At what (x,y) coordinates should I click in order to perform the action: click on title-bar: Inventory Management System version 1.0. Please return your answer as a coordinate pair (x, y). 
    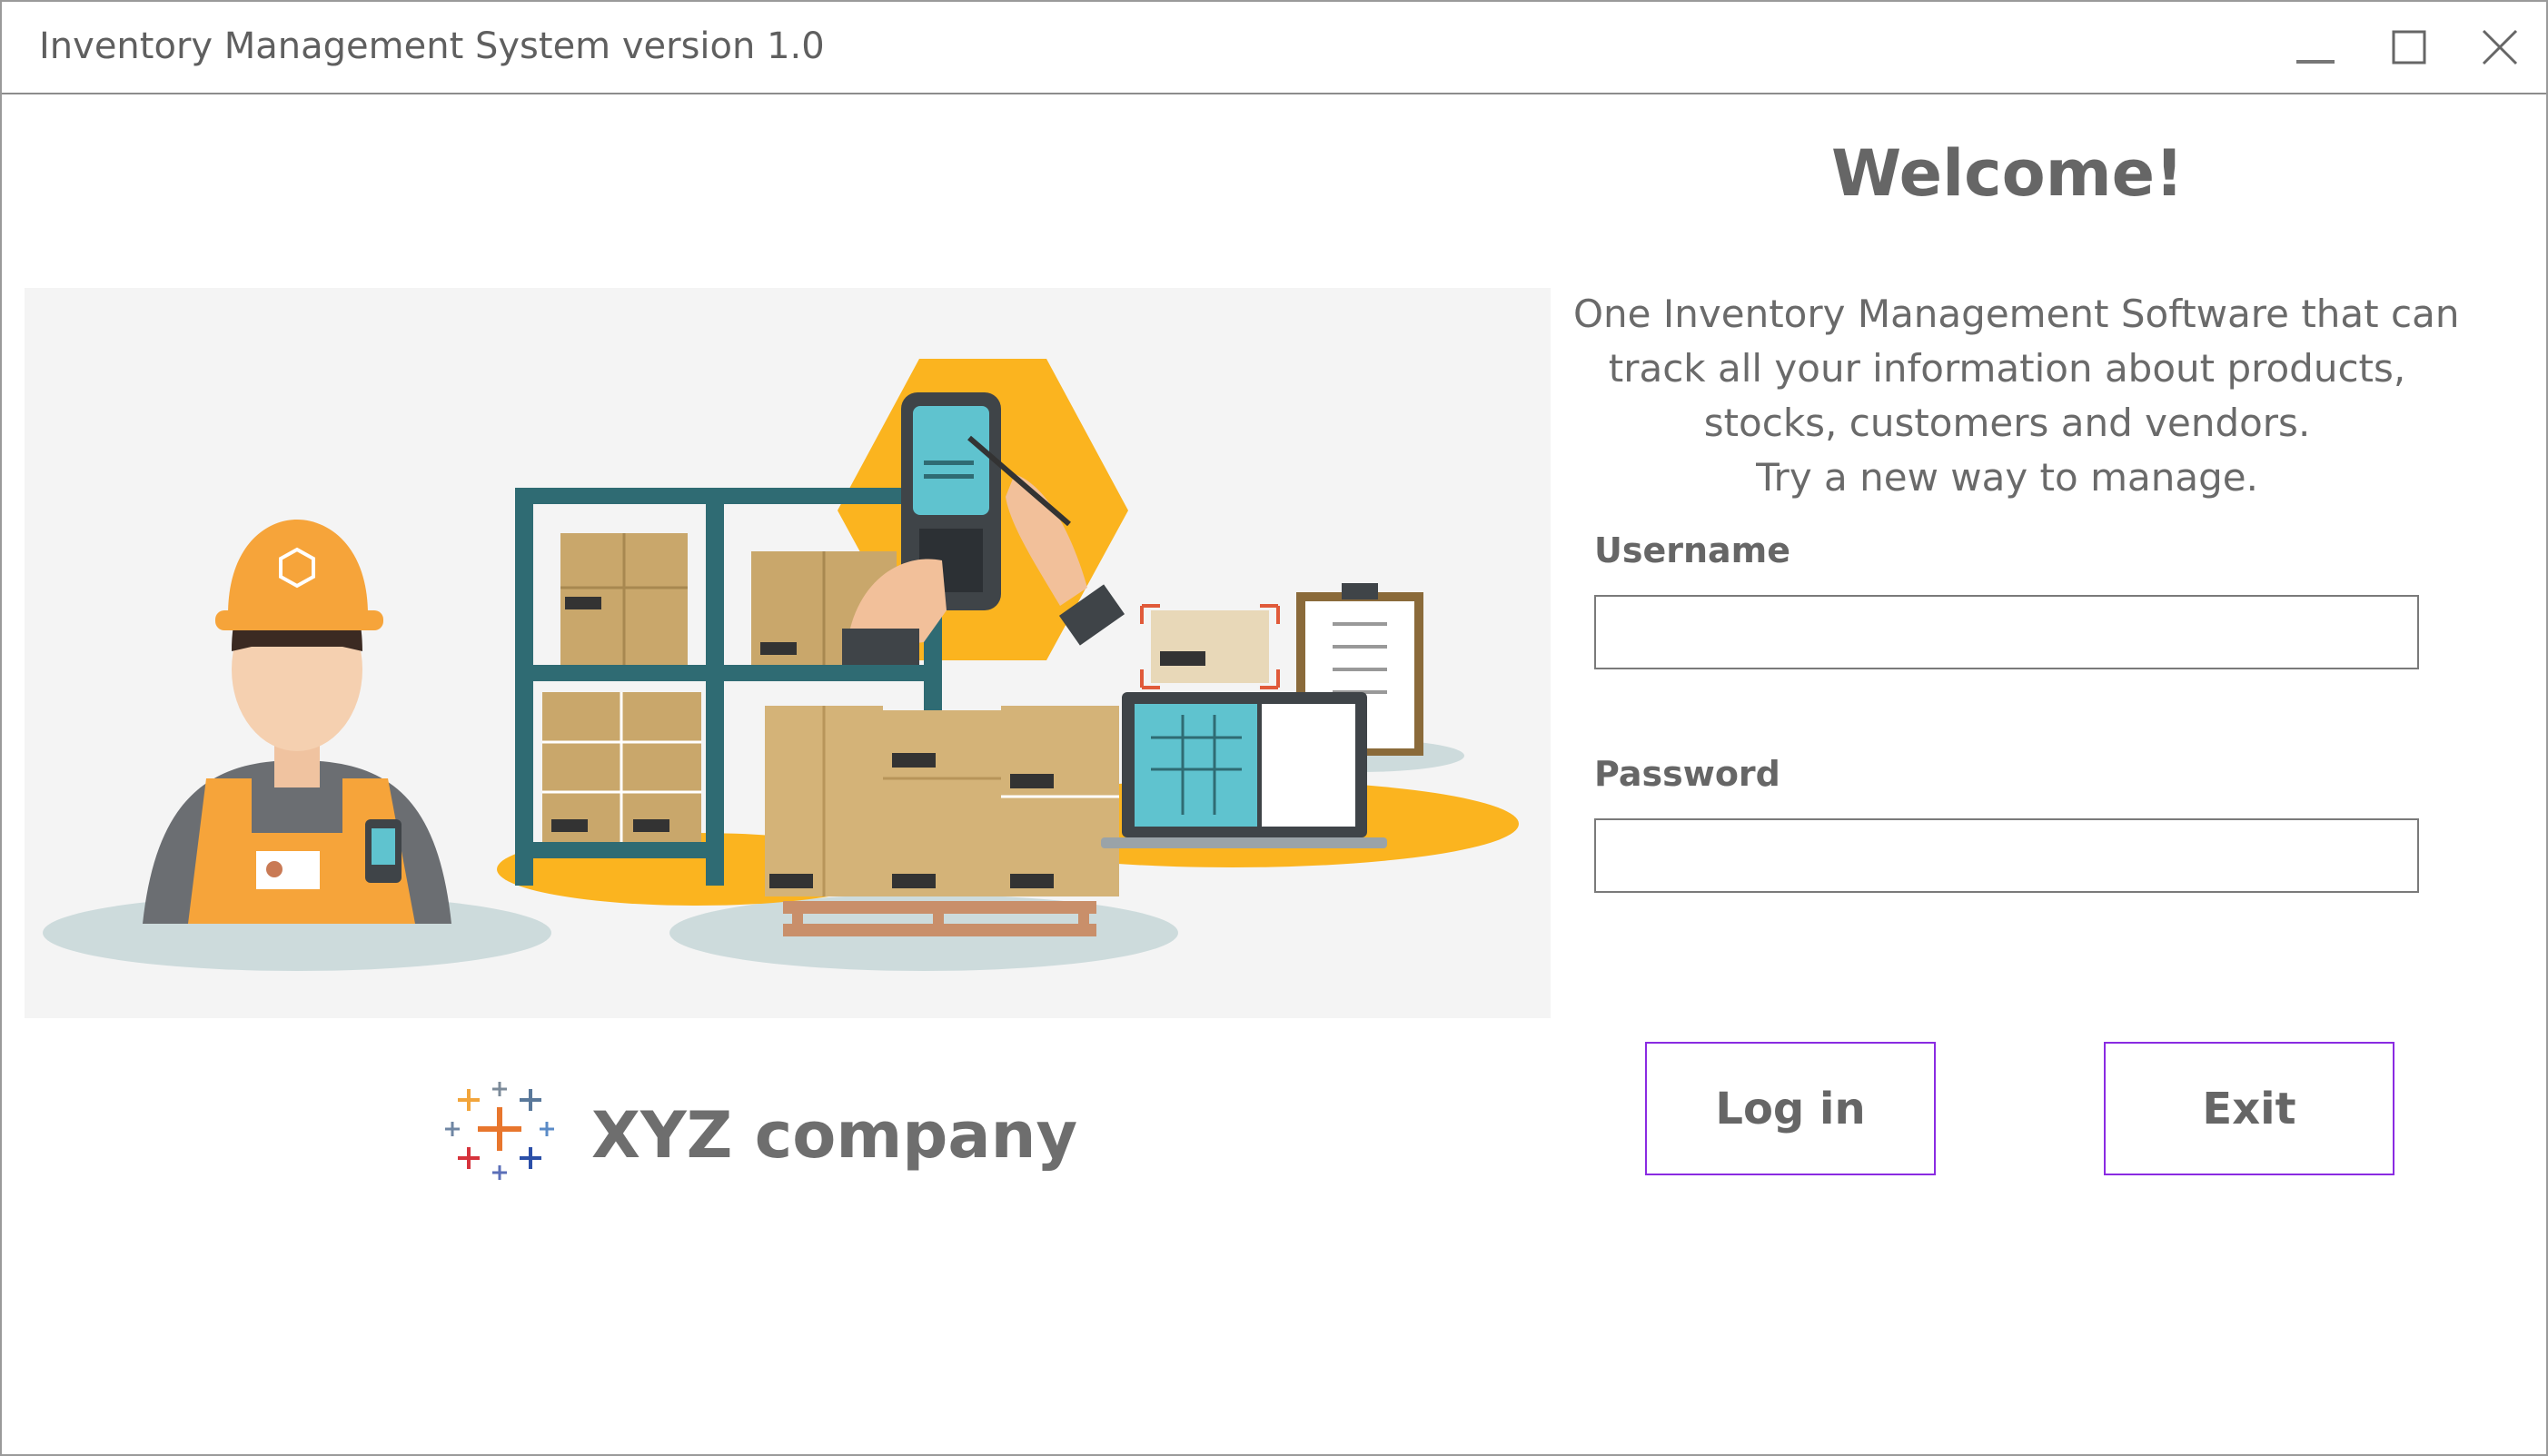
    Looking at the image, I should click on (1274, 48).